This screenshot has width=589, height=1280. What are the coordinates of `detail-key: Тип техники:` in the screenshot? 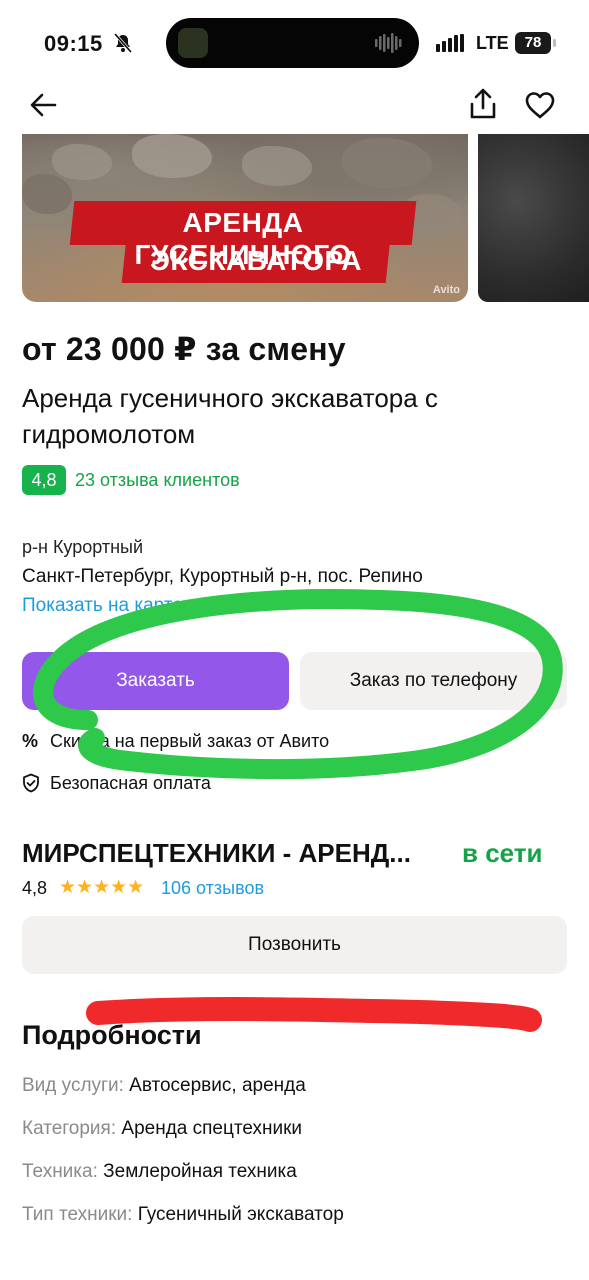 It's located at (77, 1214).